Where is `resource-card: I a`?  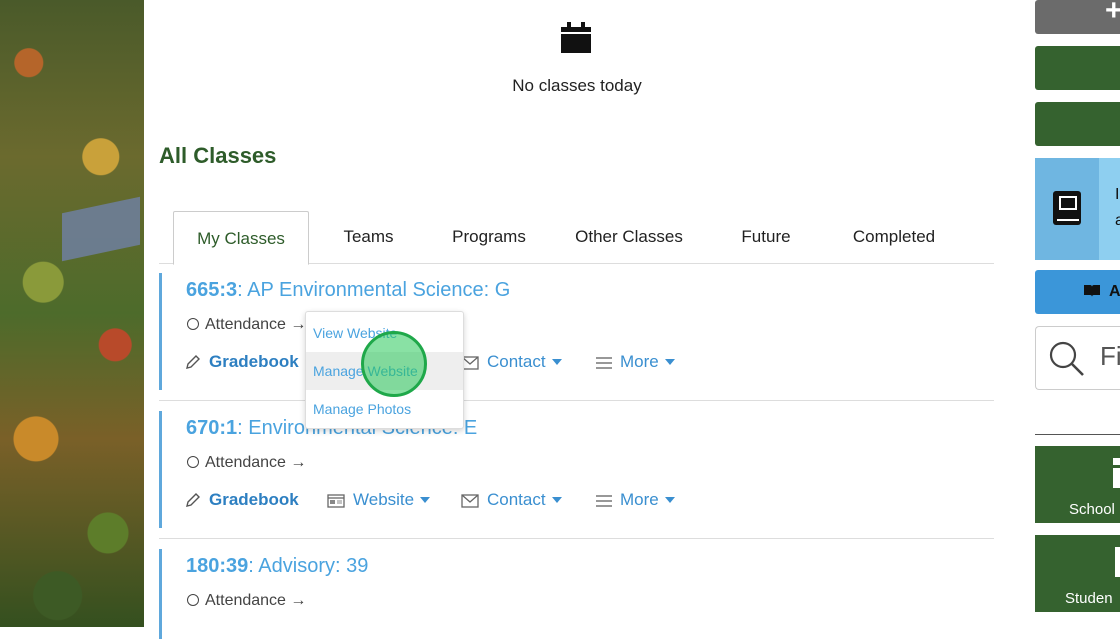
resource-card: I a is located at coordinates (1077, 209).